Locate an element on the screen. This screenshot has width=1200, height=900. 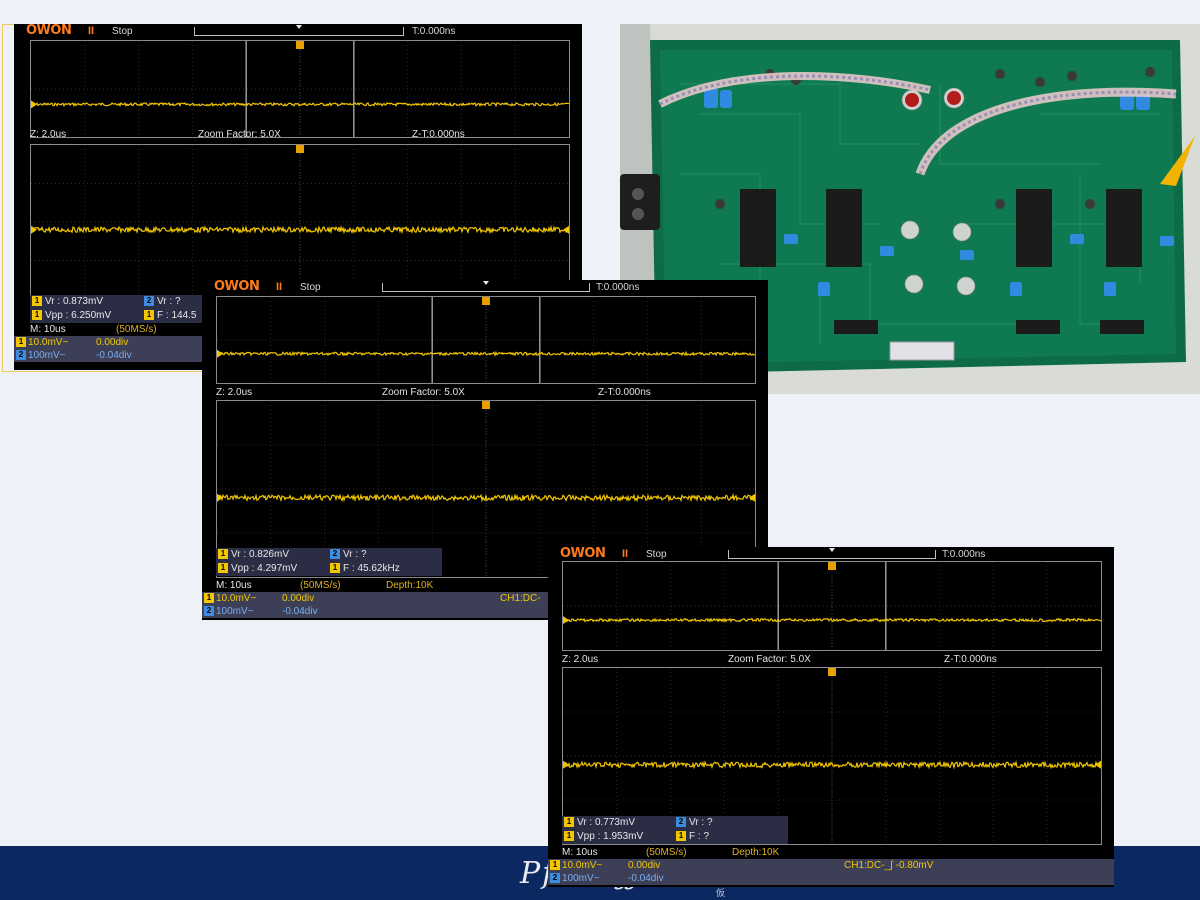
ch1-vr: Vr : 0.773mV is located at coordinates (606, 822).